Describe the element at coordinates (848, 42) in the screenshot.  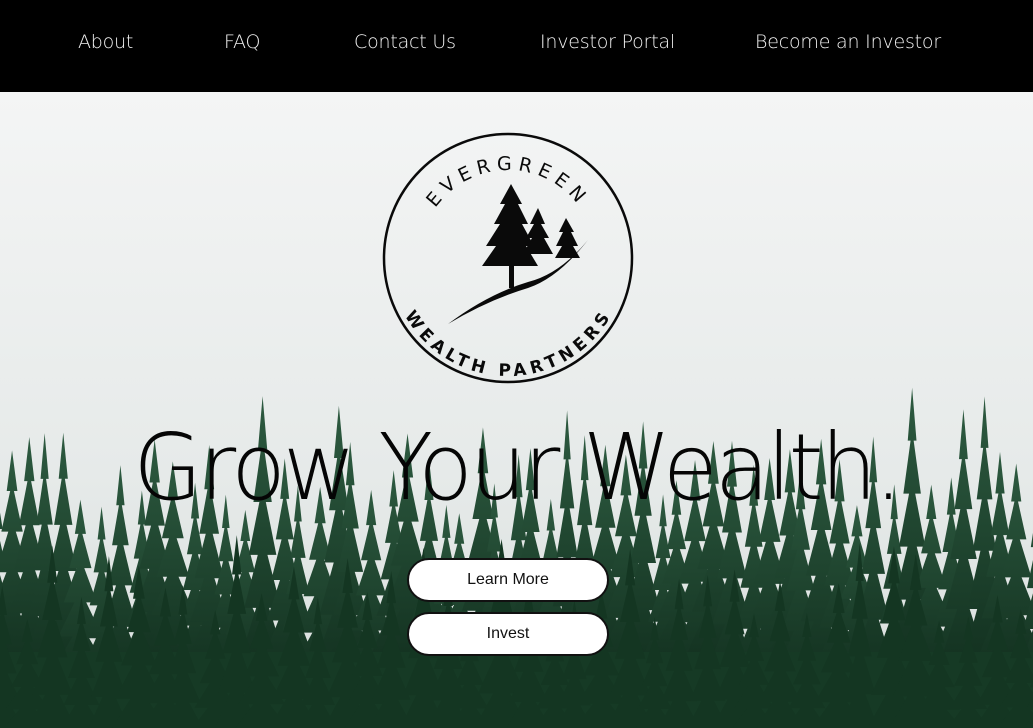
I see `nav-become-investor-link: Become an Investor` at that location.